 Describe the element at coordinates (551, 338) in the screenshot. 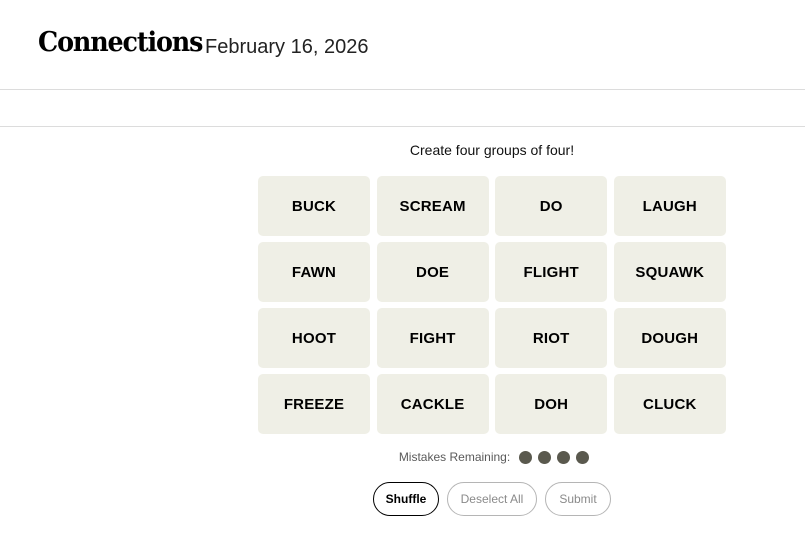

I see `word-tile: RIOT` at that location.